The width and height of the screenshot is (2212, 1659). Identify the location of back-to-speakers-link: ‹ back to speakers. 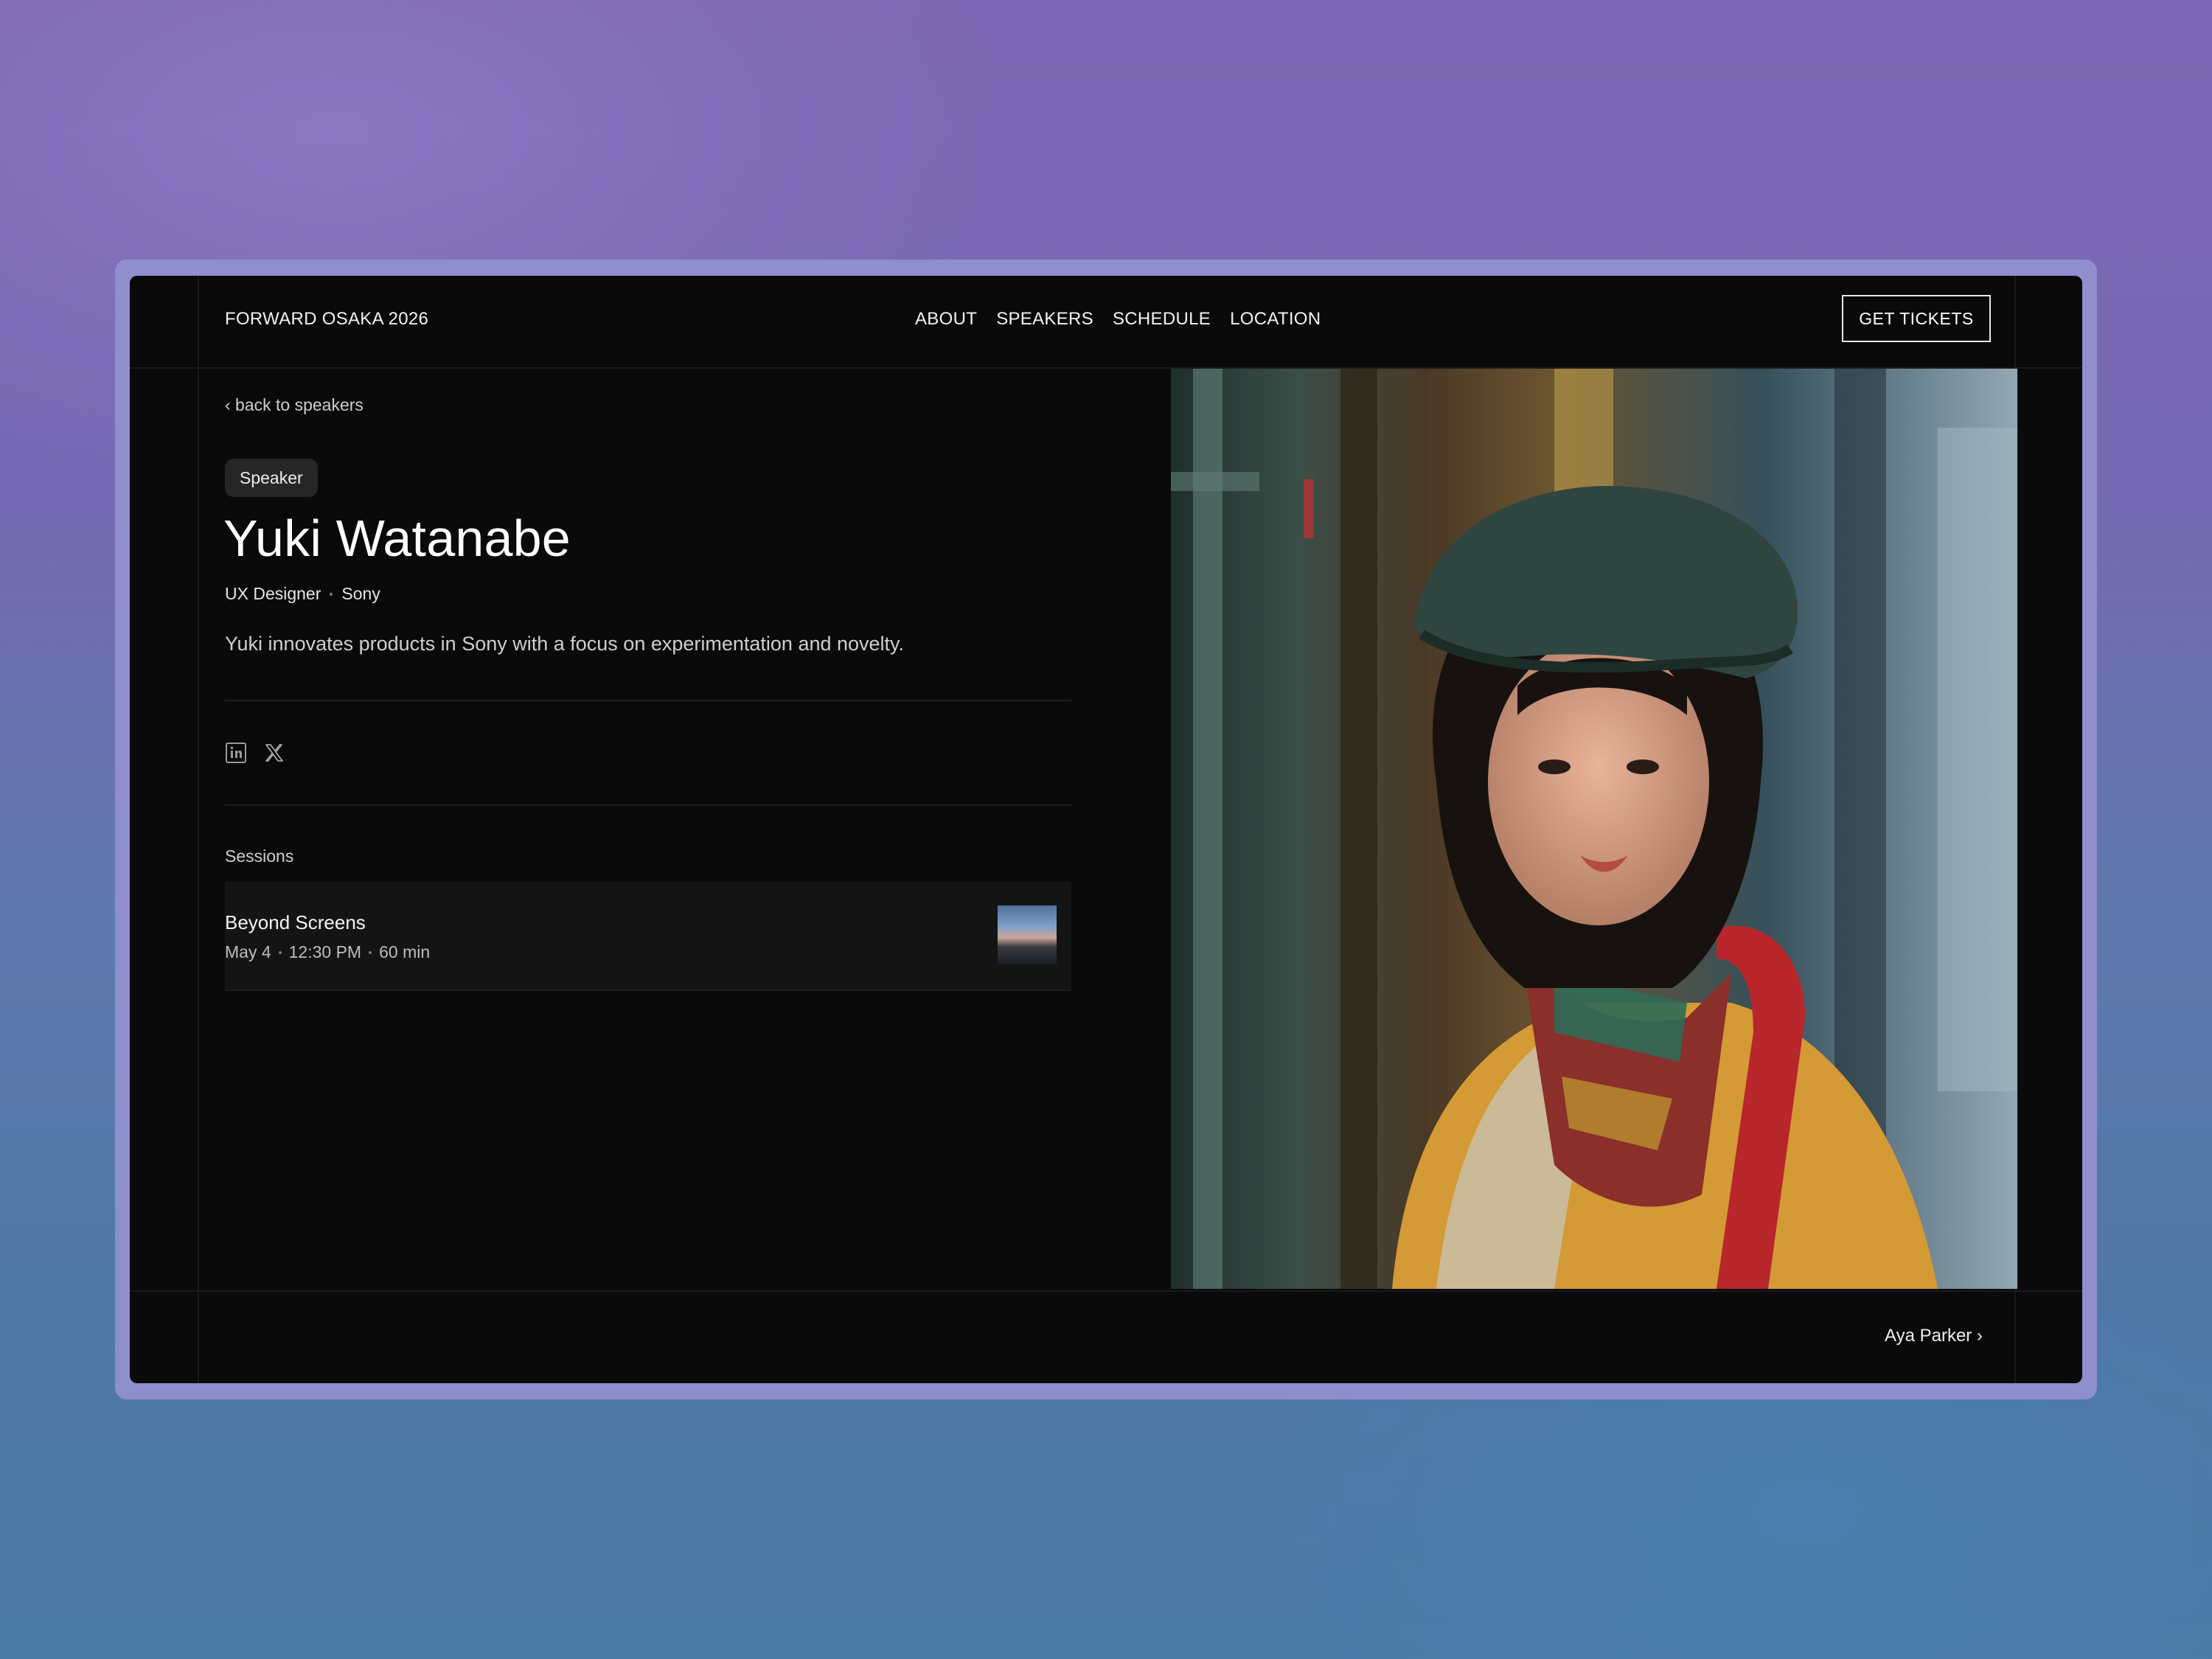
(294, 405).